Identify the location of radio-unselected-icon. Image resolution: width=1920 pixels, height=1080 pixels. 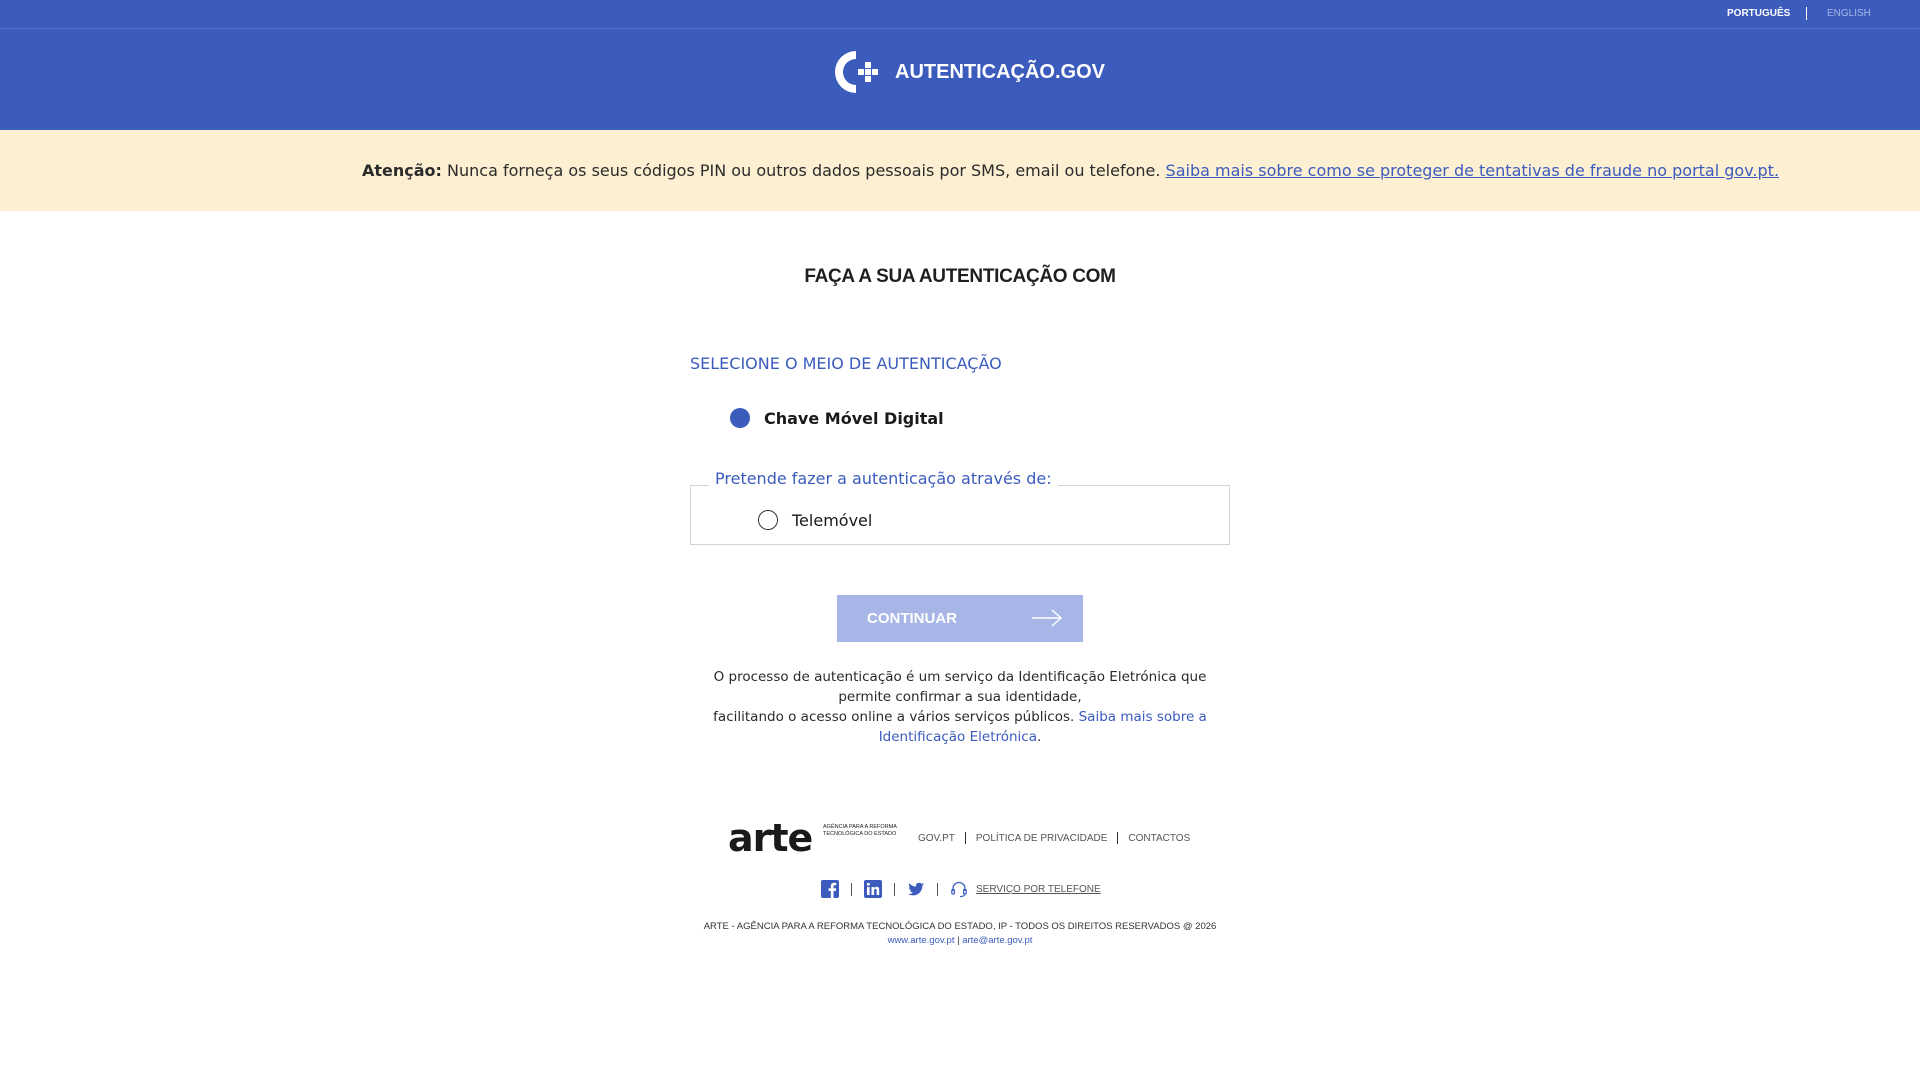
(768, 520).